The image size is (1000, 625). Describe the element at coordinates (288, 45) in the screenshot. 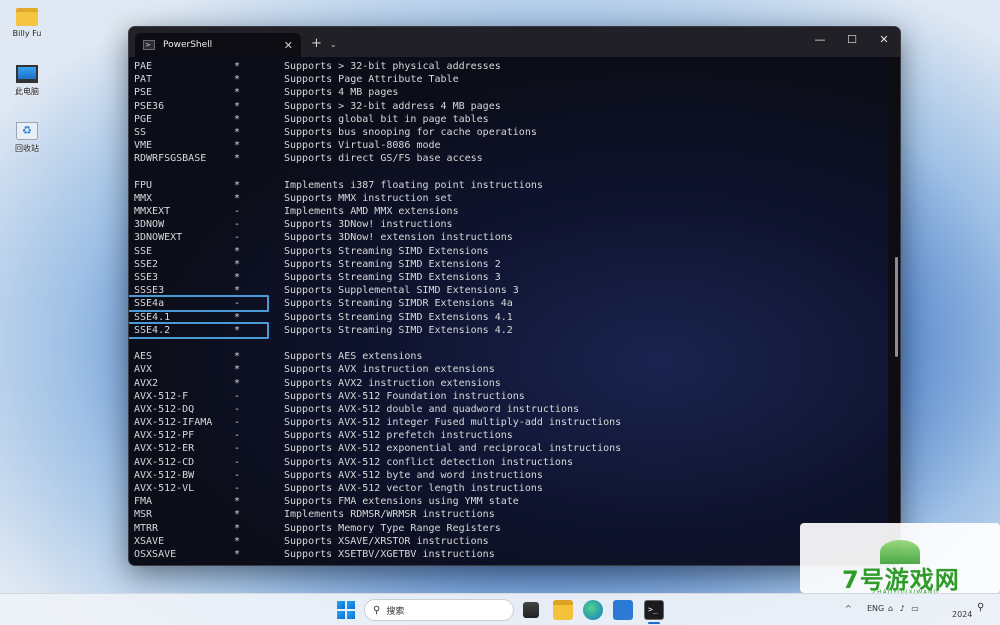

I see `tab-close-button: ✕` at that location.